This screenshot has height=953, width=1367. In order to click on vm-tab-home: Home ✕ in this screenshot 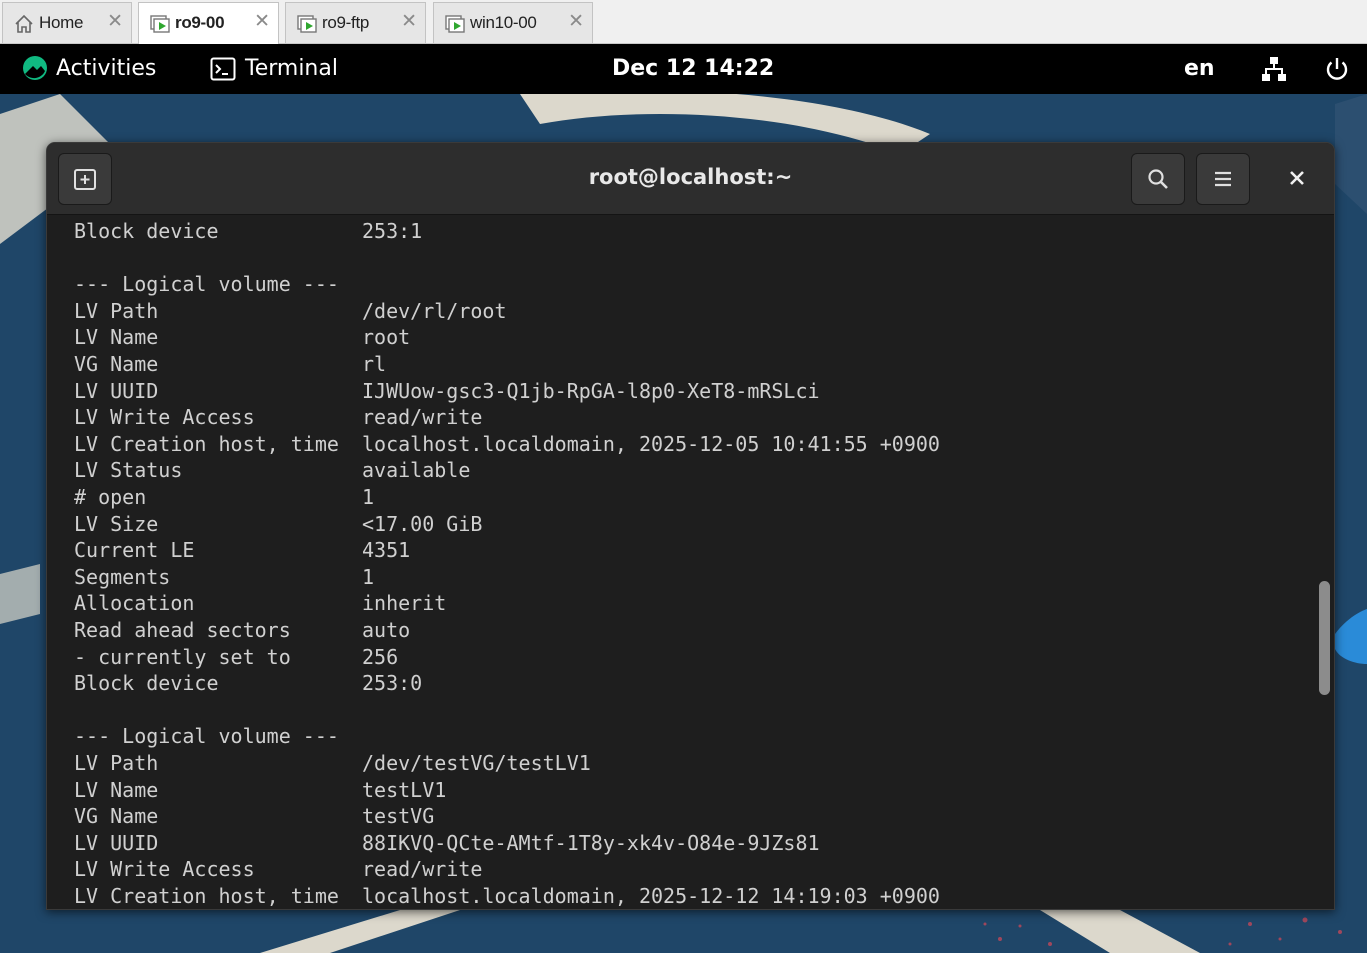, I will do `click(67, 22)`.